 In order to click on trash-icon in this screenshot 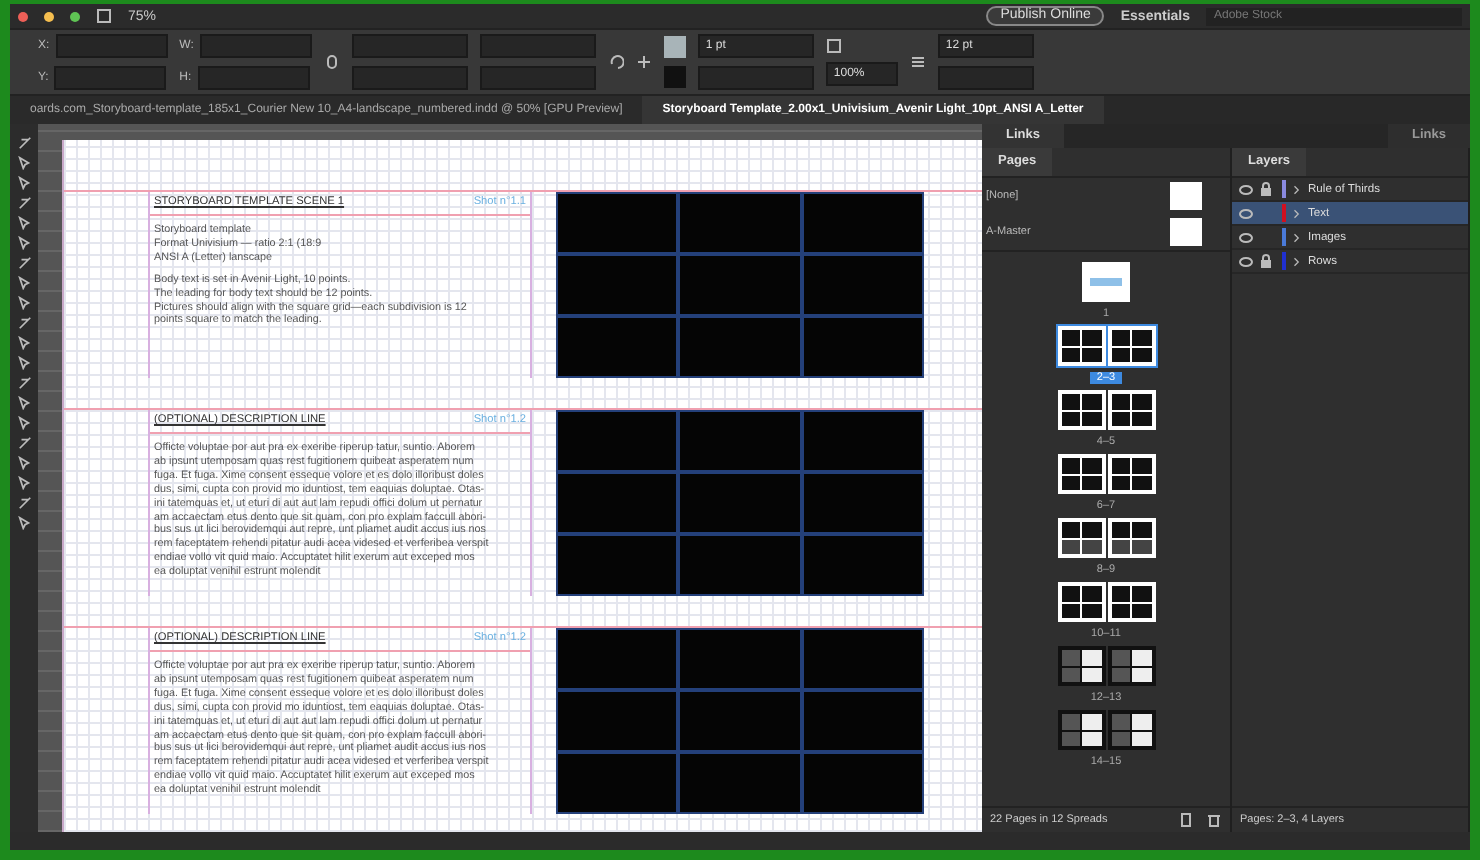, I will do `click(1214, 820)`.